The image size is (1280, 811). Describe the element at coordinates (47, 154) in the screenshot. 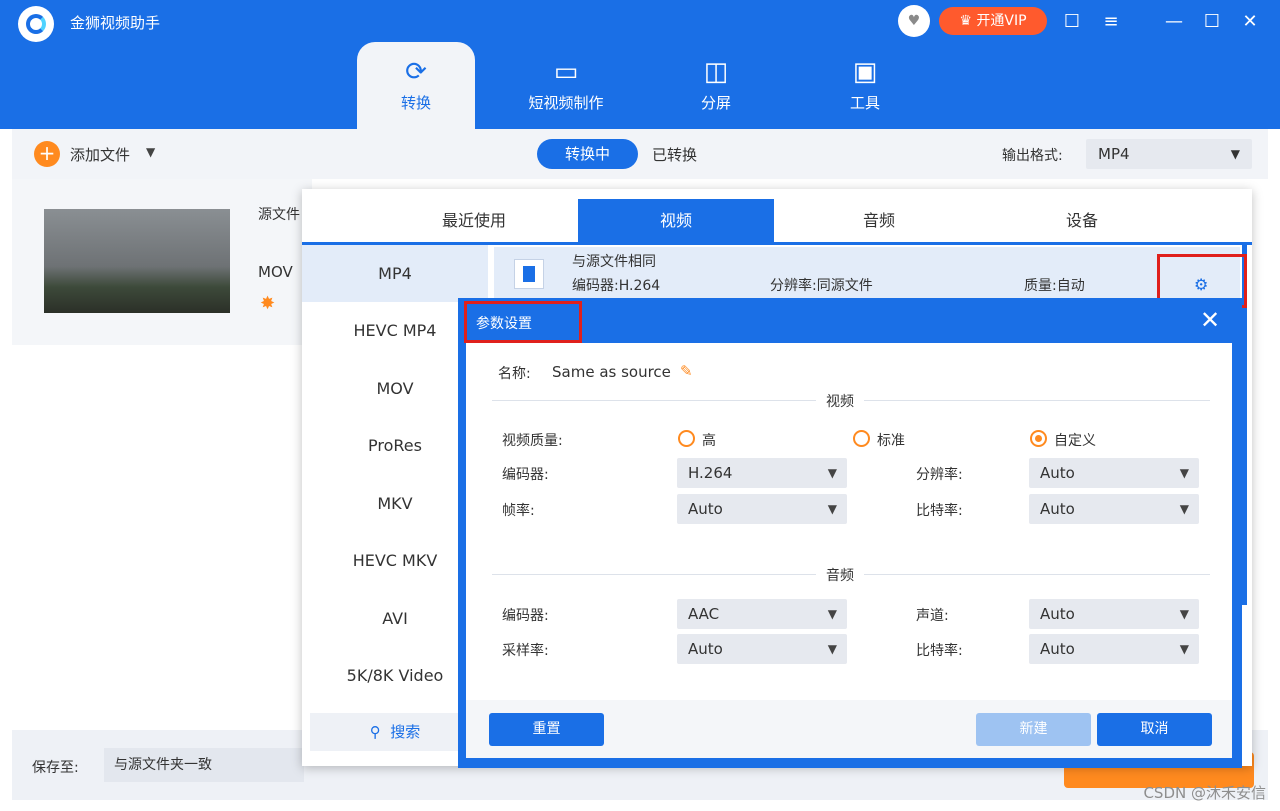

I see `add-file-button: +` at that location.